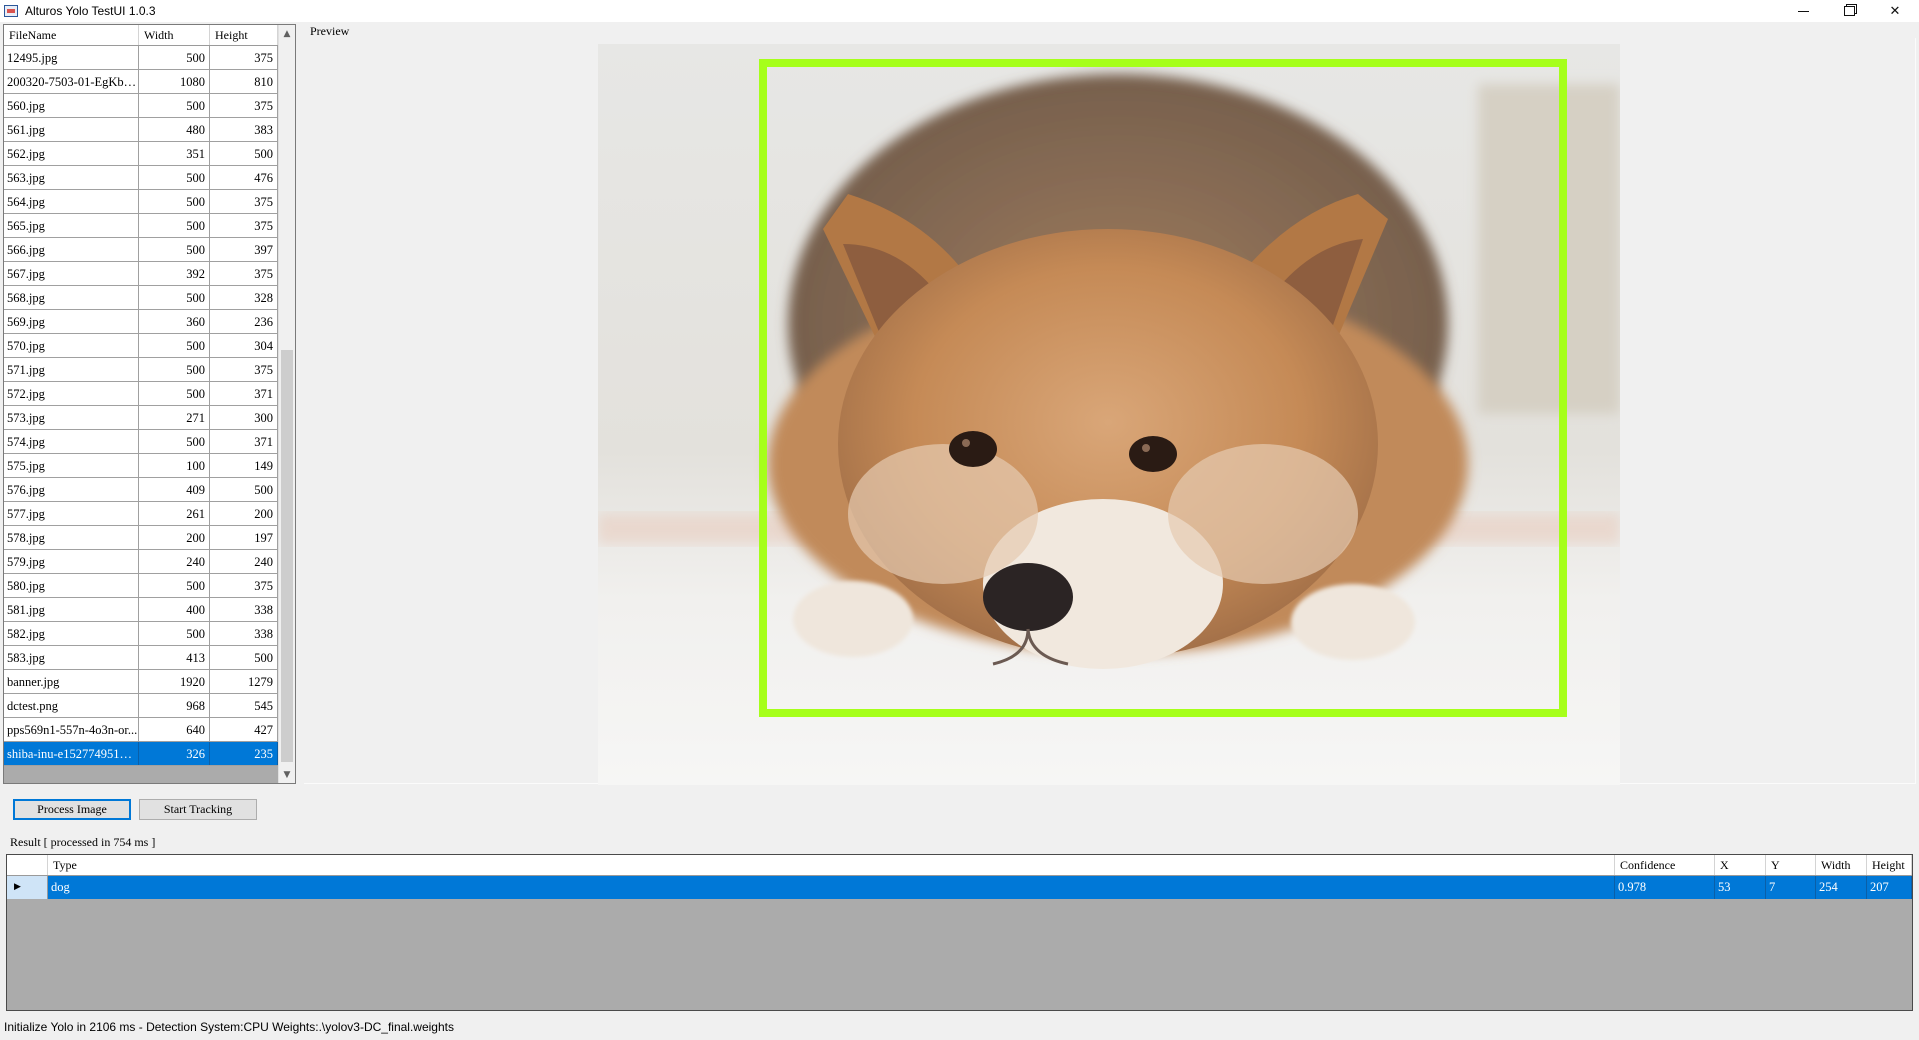 This screenshot has height=1040, width=1919. What do you see at coordinates (174, 513) in the screenshot?
I see `file-width-cell: 261` at bounding box center [174, 513].